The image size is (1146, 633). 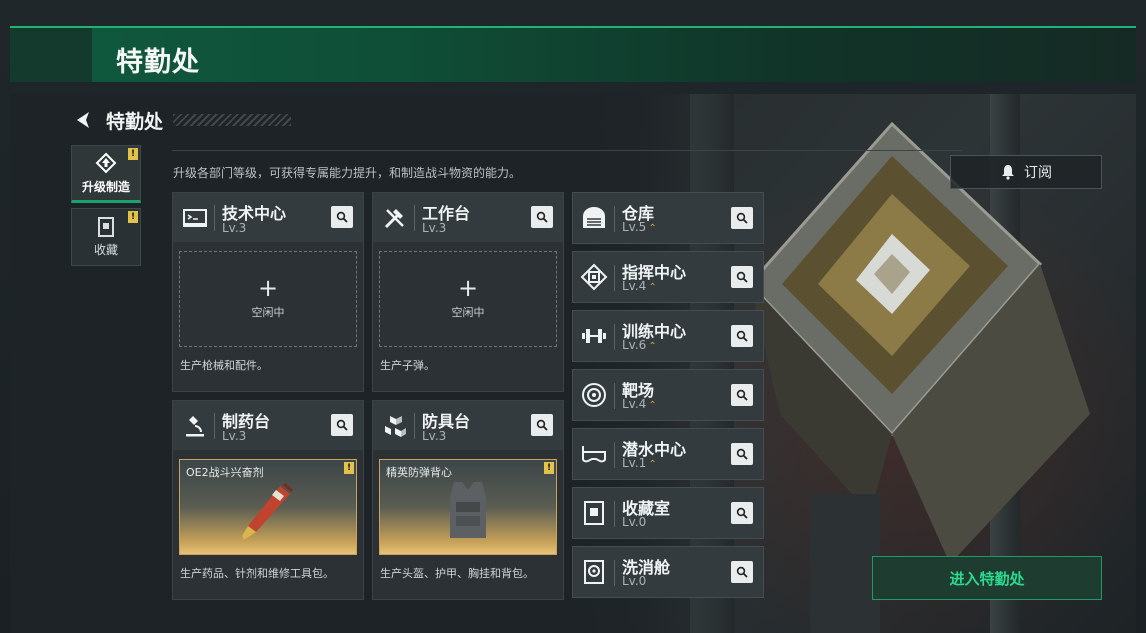 I want to click on dept-description: 生产子弹。, so click(x=407, y=365).